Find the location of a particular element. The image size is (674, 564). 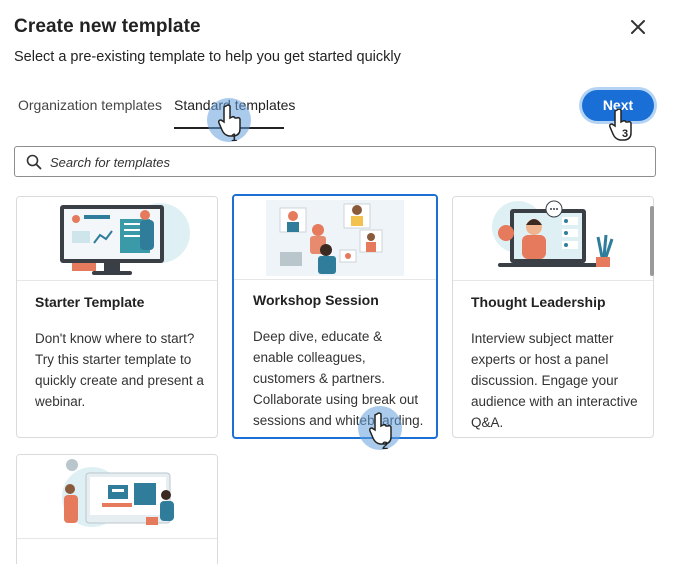

active-tab-indicator is located at coordinates (229, 128).